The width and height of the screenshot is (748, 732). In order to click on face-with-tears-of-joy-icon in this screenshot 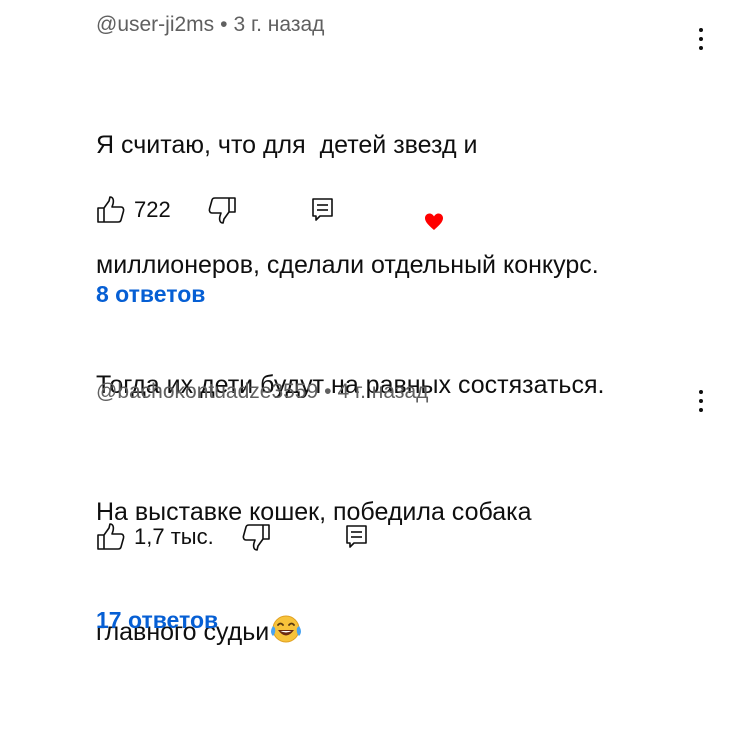, I will do `click(286, 629)`.